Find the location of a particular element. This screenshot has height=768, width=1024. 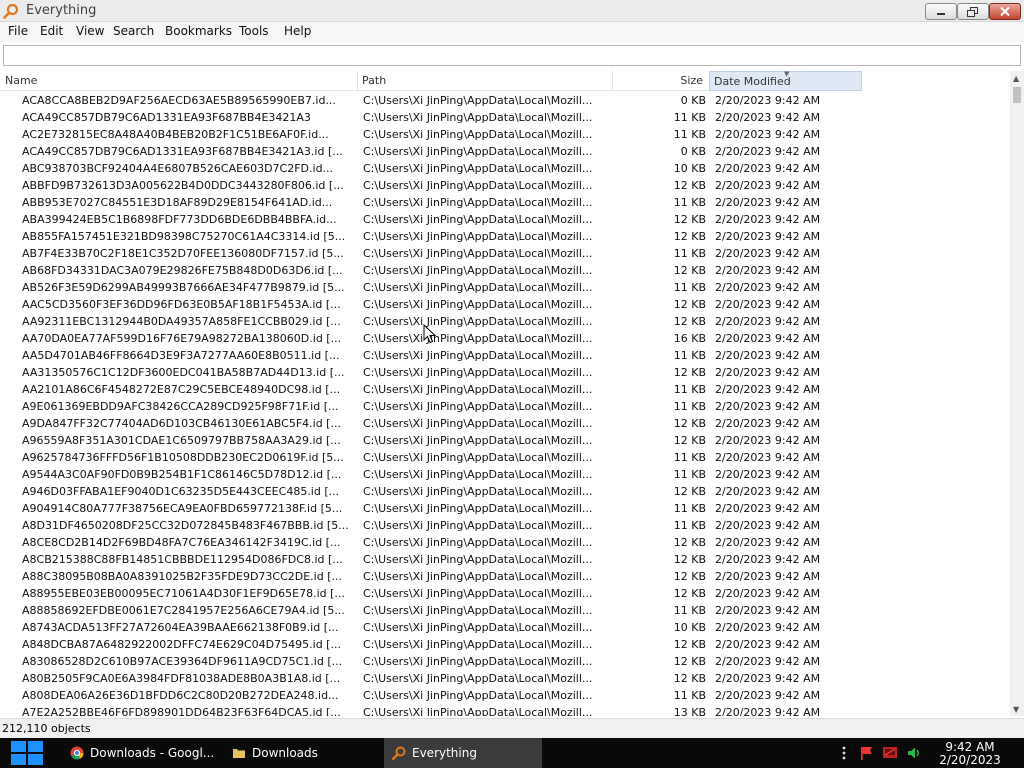

menu-file: File is located at coordinates (18, 31).